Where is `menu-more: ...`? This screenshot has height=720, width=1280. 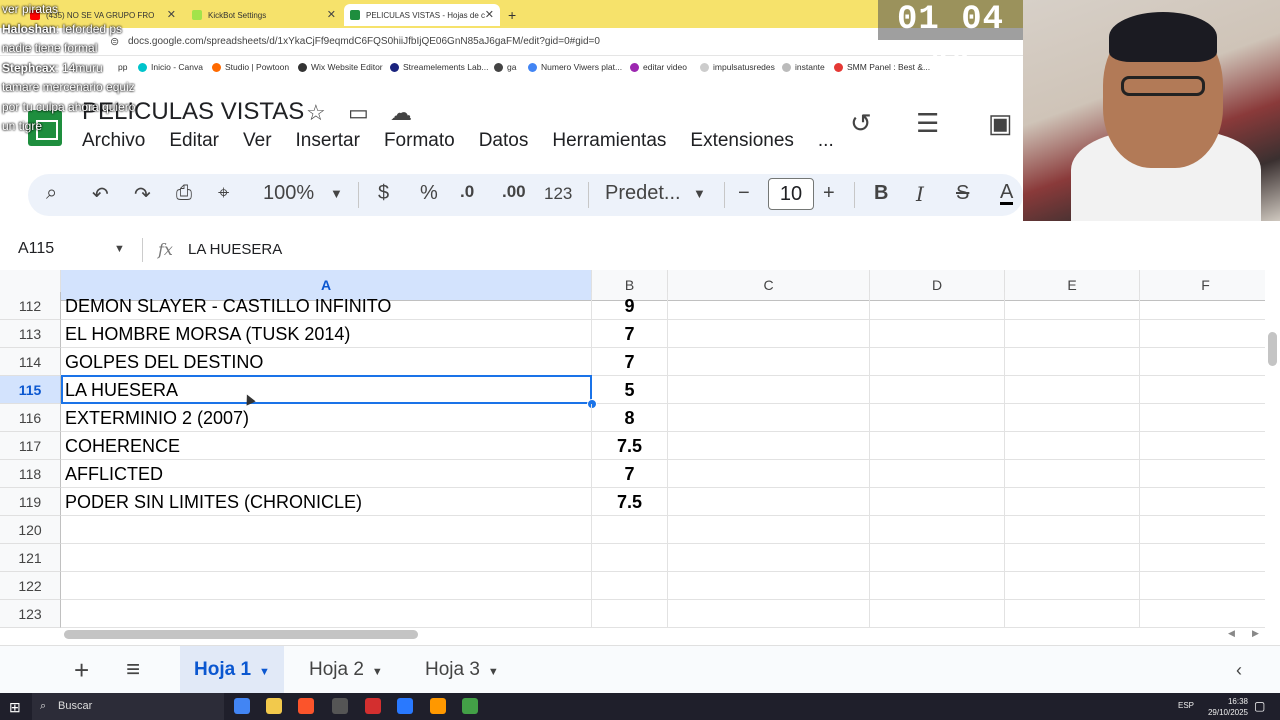 menu-more: ... is located at coordinates (826, 142).